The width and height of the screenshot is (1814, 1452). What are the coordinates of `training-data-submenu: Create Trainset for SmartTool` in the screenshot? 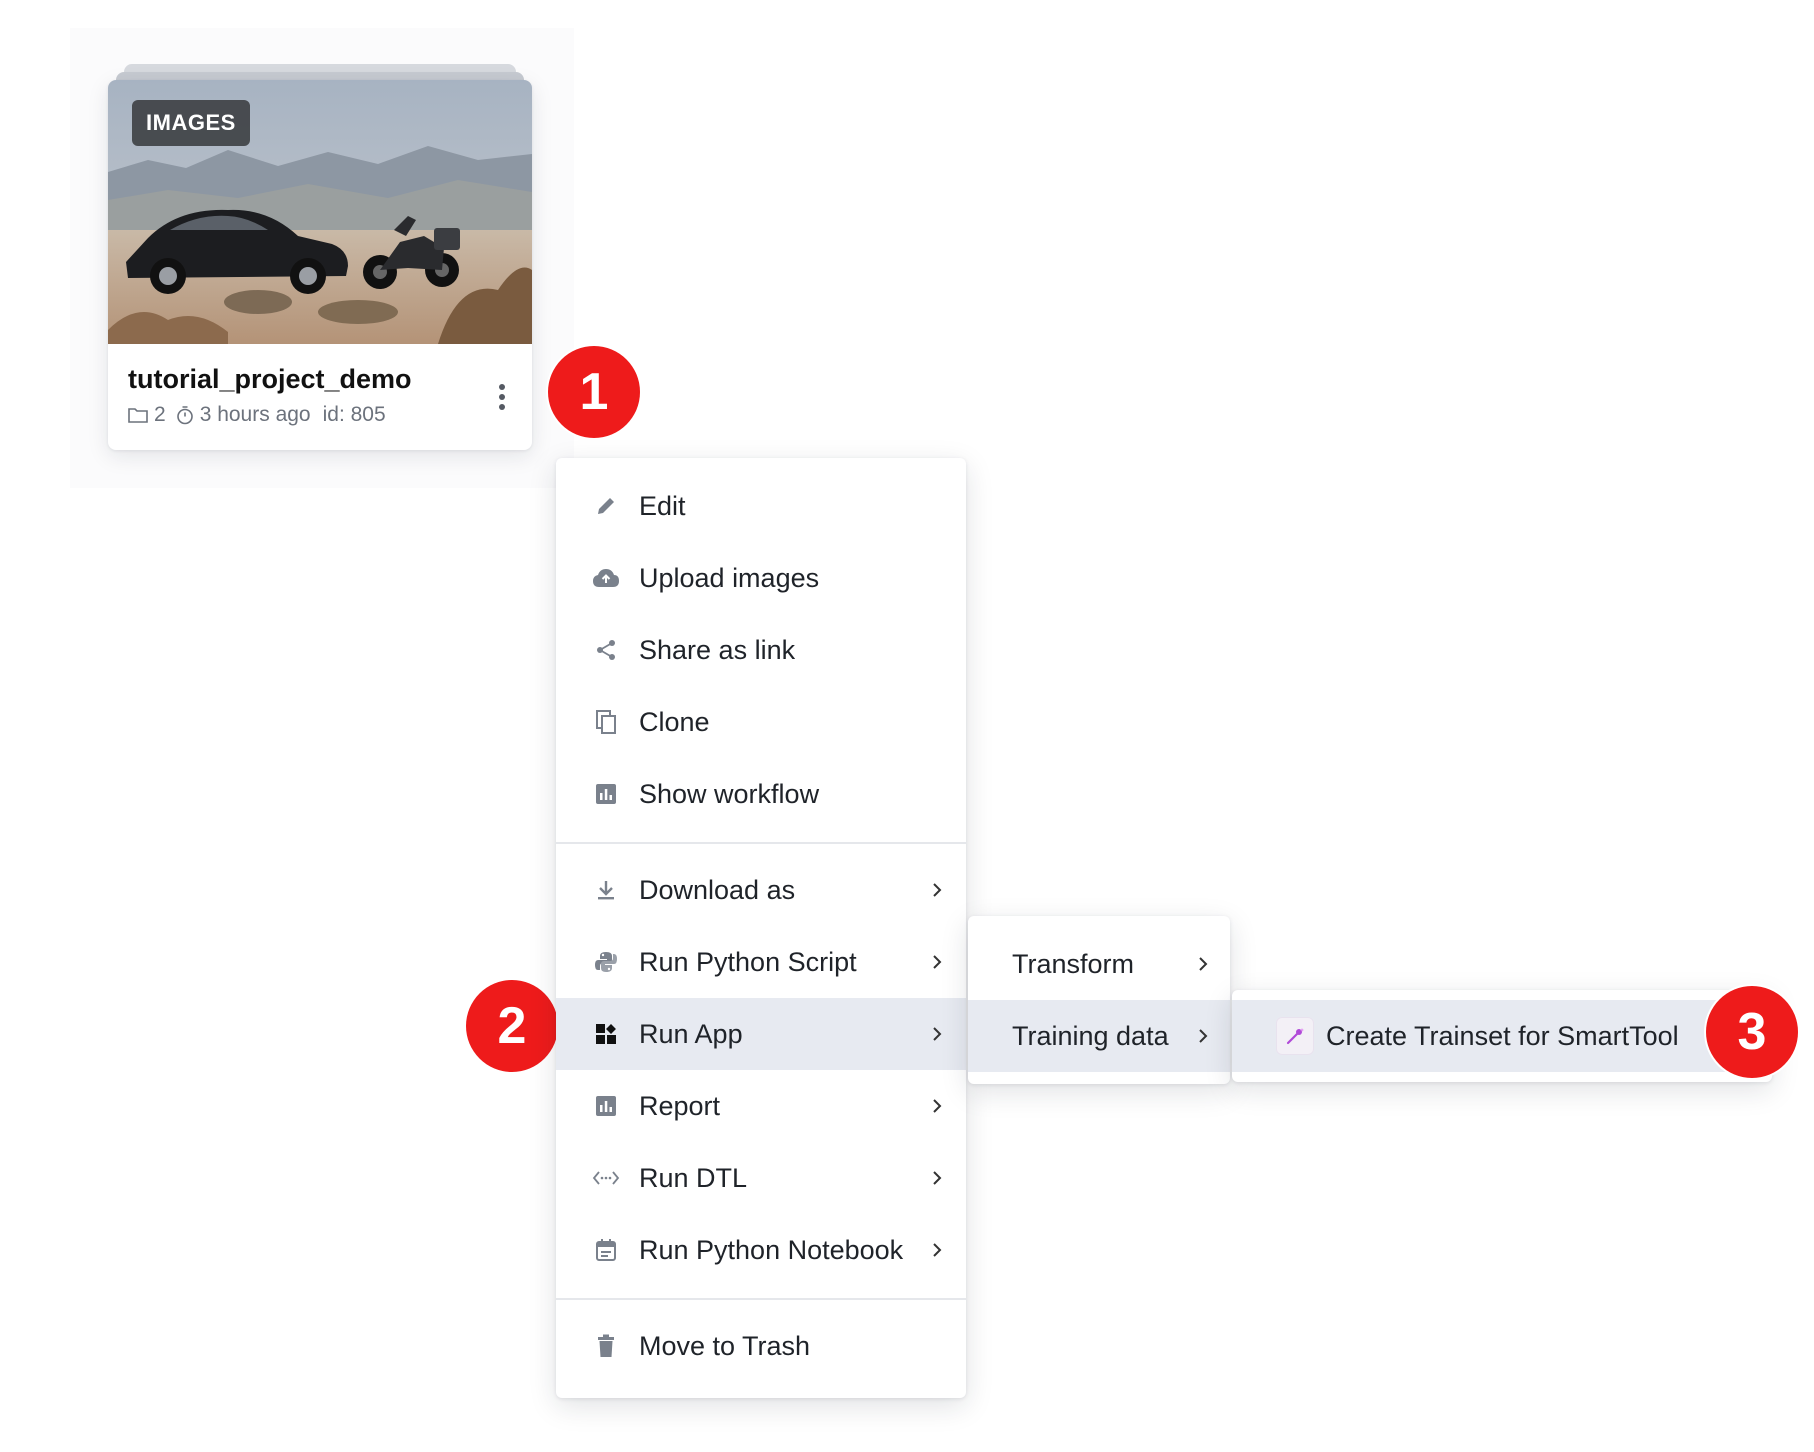 It's located at (1502, 1036).